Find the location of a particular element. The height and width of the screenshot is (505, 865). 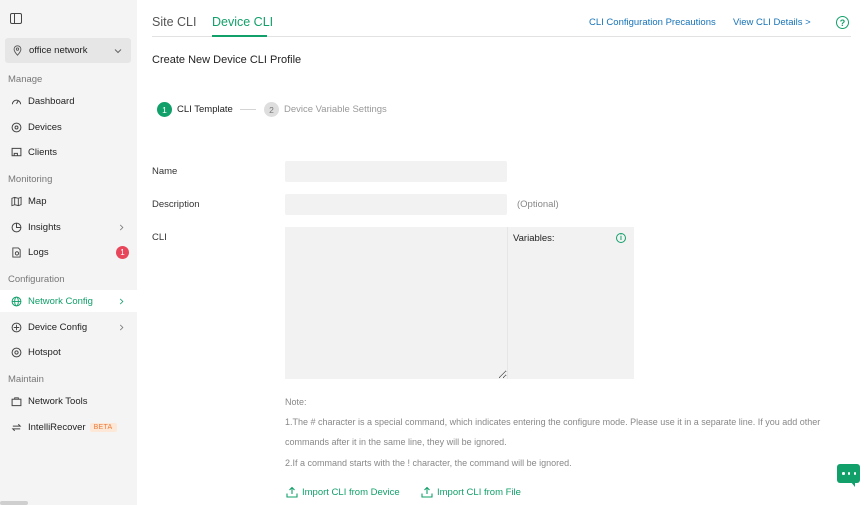

tab-device-cli: Device CLI is located at coordinates (242, 22).